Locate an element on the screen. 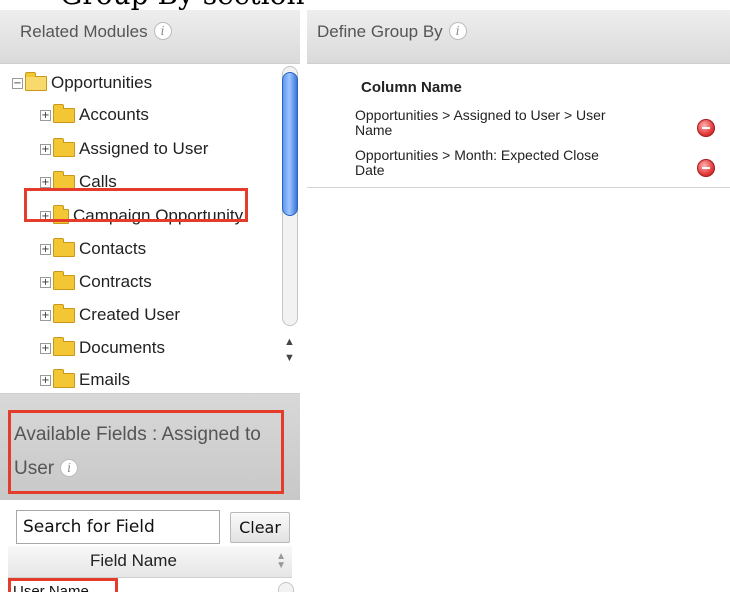 The image size is (730, 592). tree-node-documents: + Documents is located at coordinates (102, 348).